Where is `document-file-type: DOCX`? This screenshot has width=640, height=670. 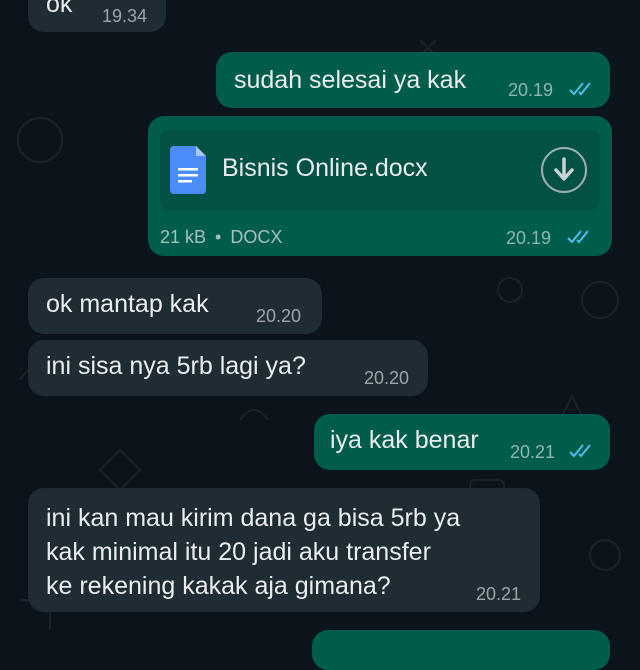 document-file-type: DOCX is located at coordinates (256, 237).